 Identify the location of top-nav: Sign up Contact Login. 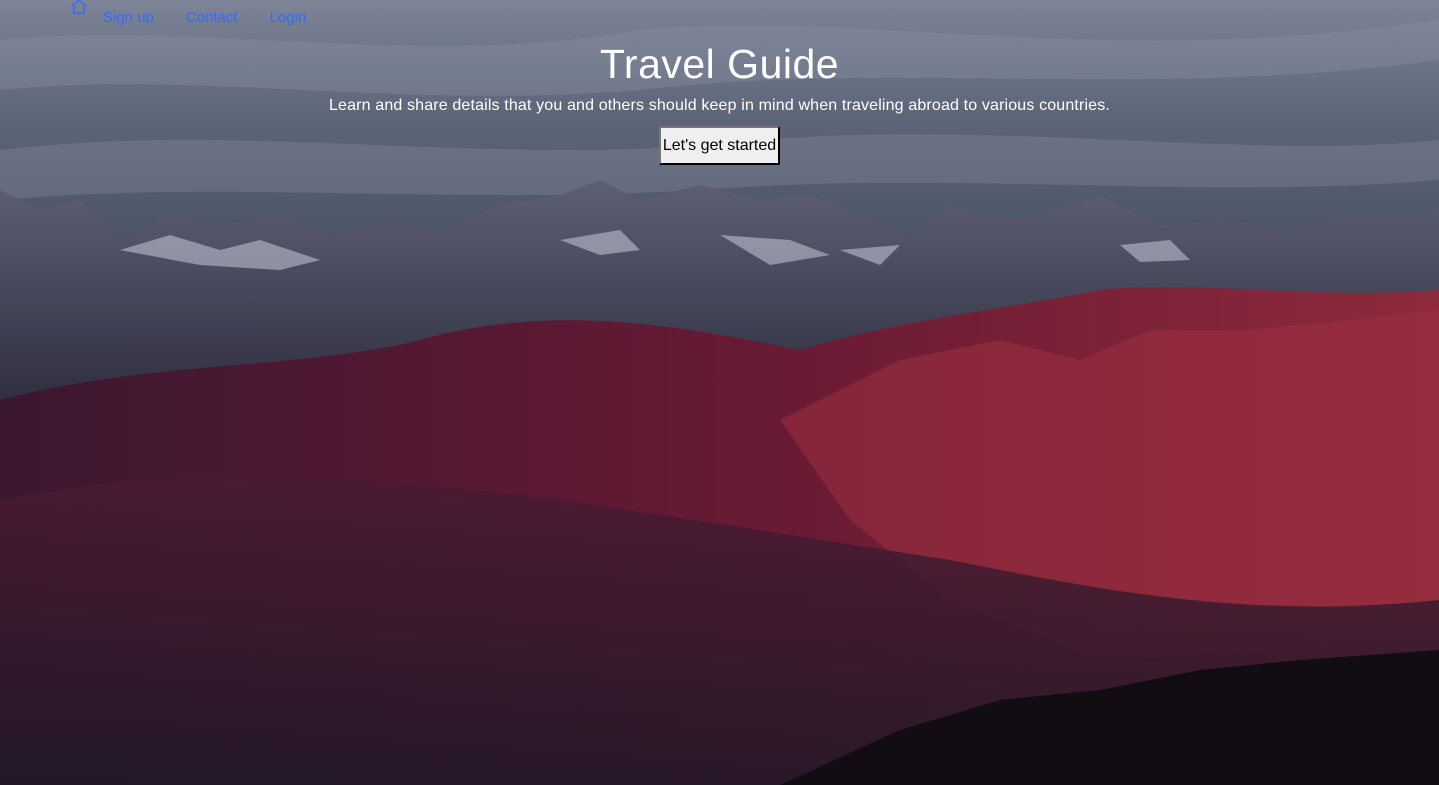
(188, 15).